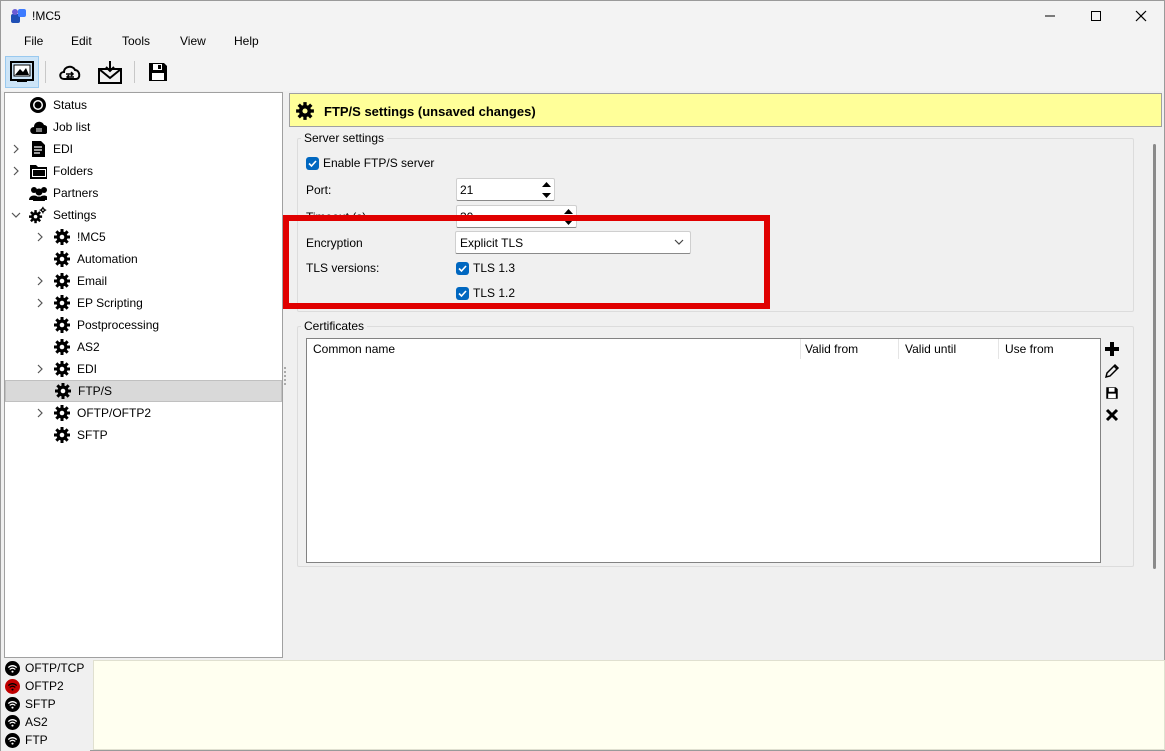 Image resolution: width=1165 pixels, height=751 pixels. Describe the element at coordinates (246, 41) in the screenshot. I see `menu-help: Help` at that location.